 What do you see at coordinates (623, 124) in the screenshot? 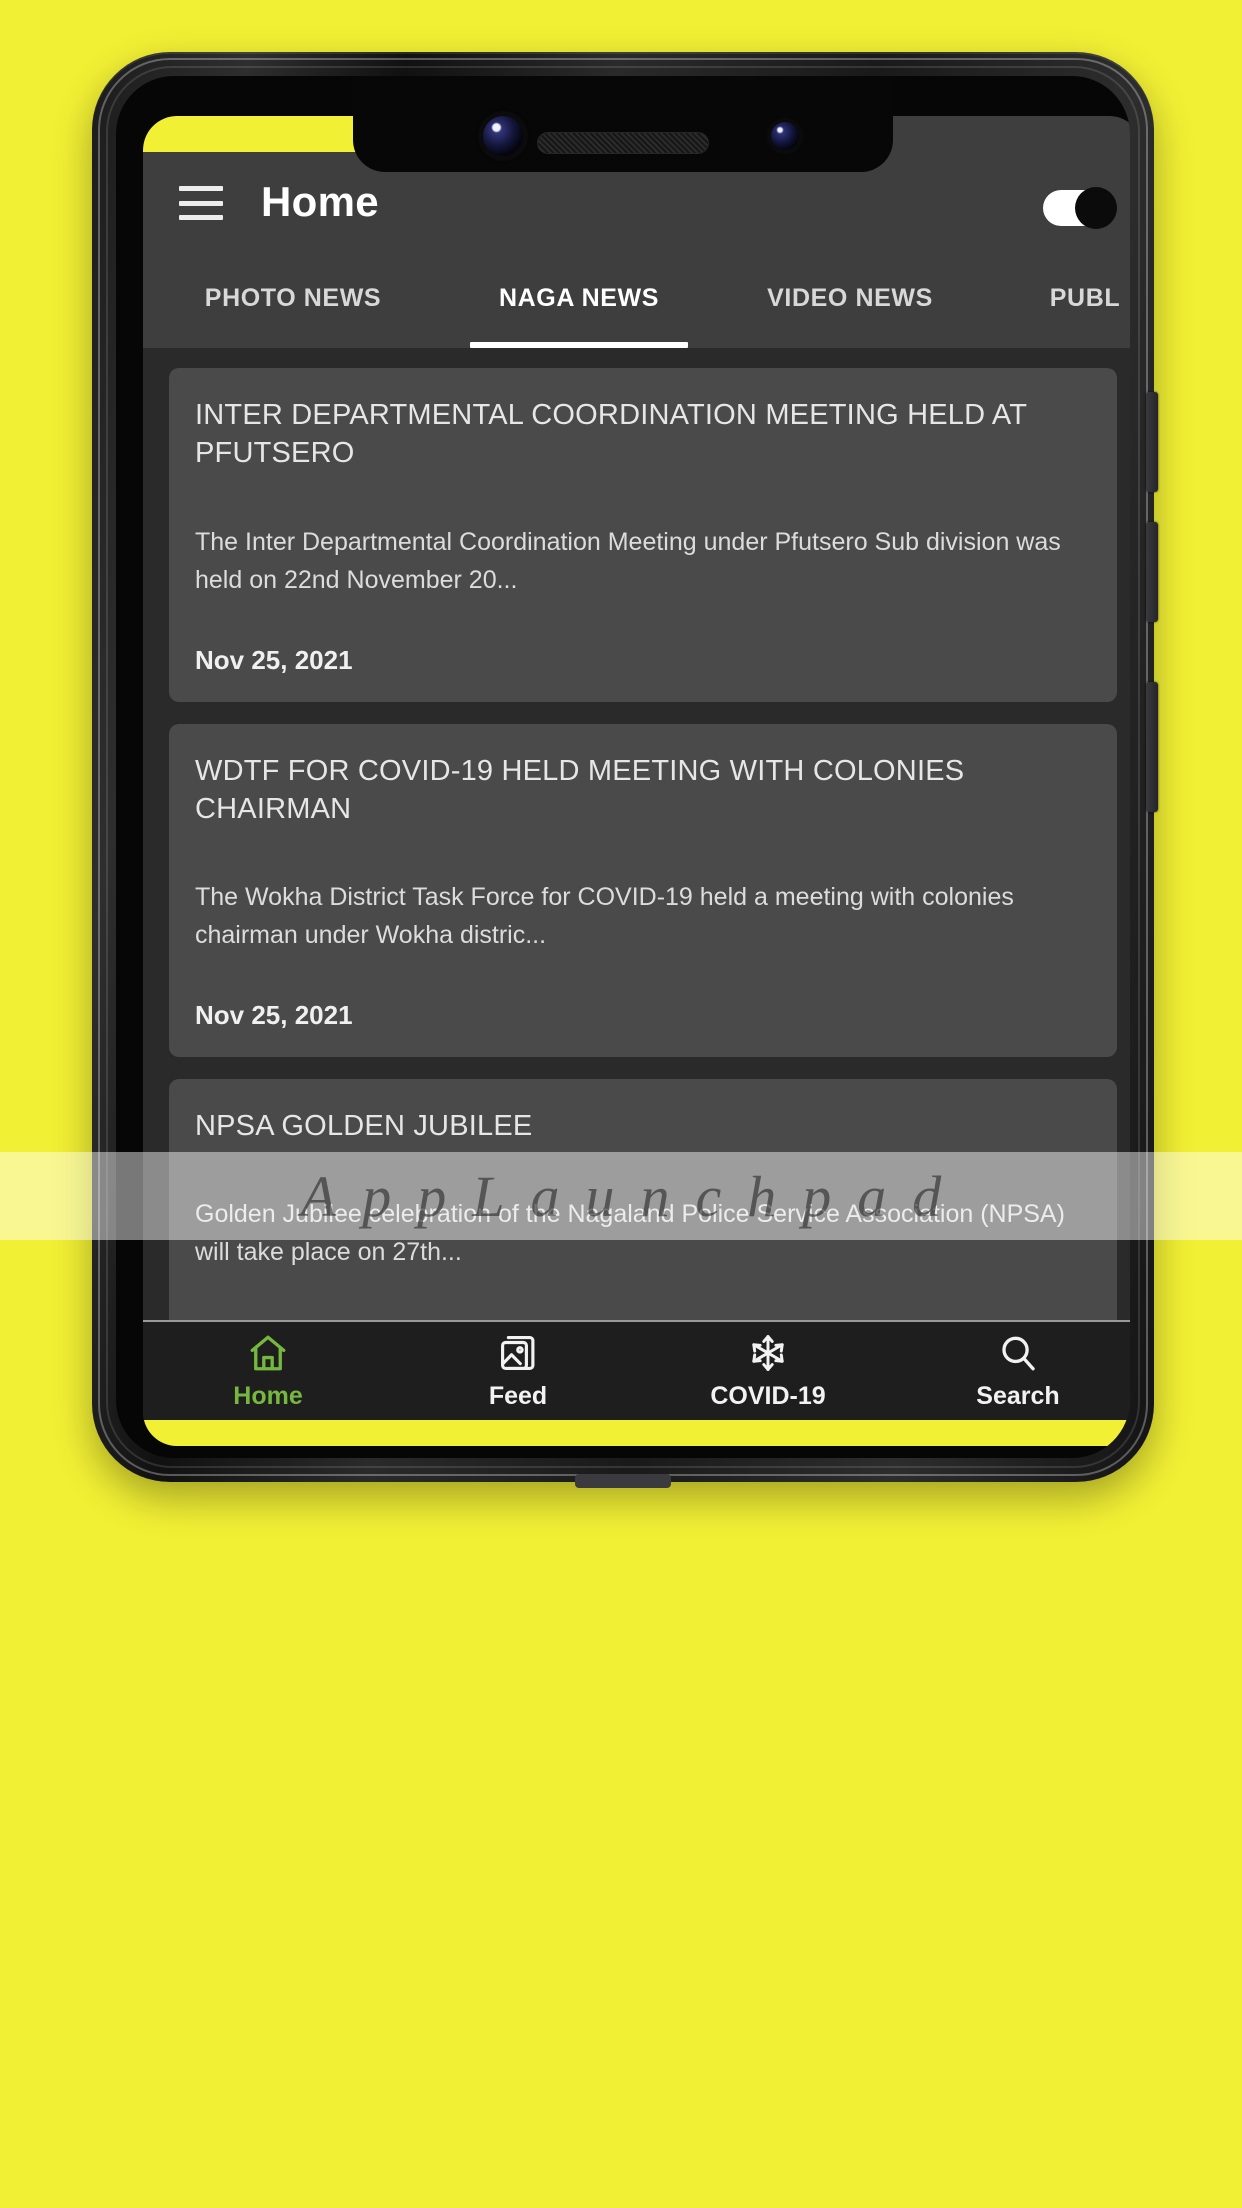
I see `phone-notch` at bounding box center [623, 124].